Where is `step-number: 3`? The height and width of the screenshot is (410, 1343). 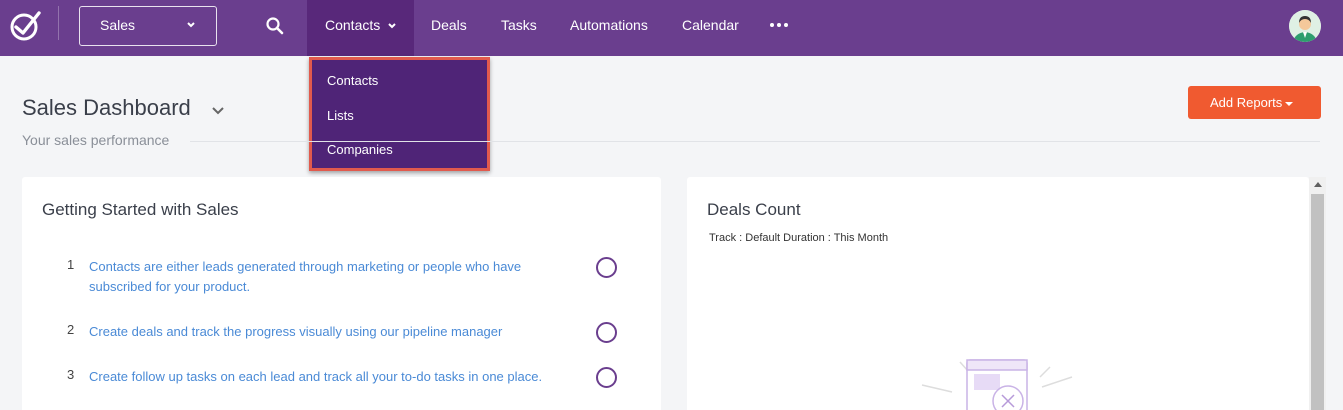 step-number: 3 is located at coordinates (71, 374).